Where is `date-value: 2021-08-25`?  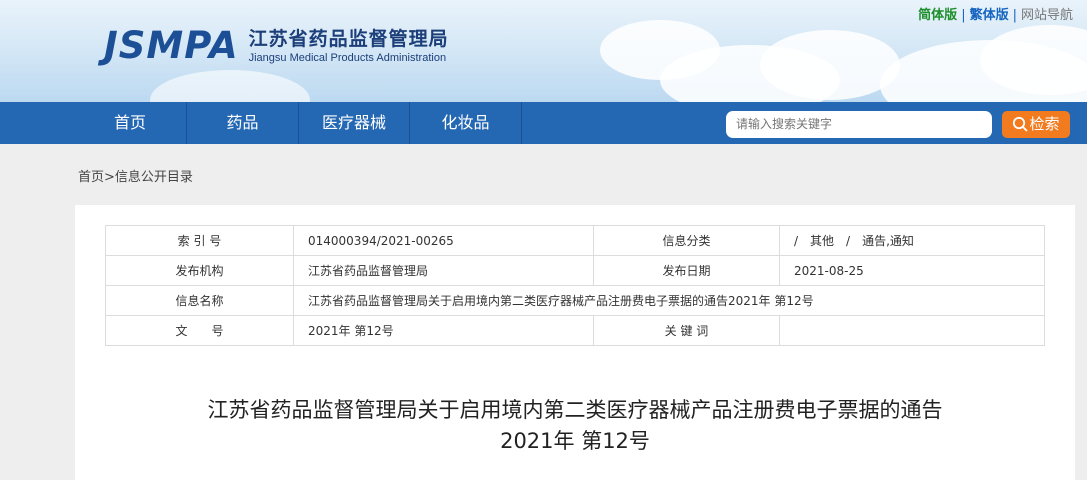 date-value: 2021-08-25 is located at coordinates (912, 270).